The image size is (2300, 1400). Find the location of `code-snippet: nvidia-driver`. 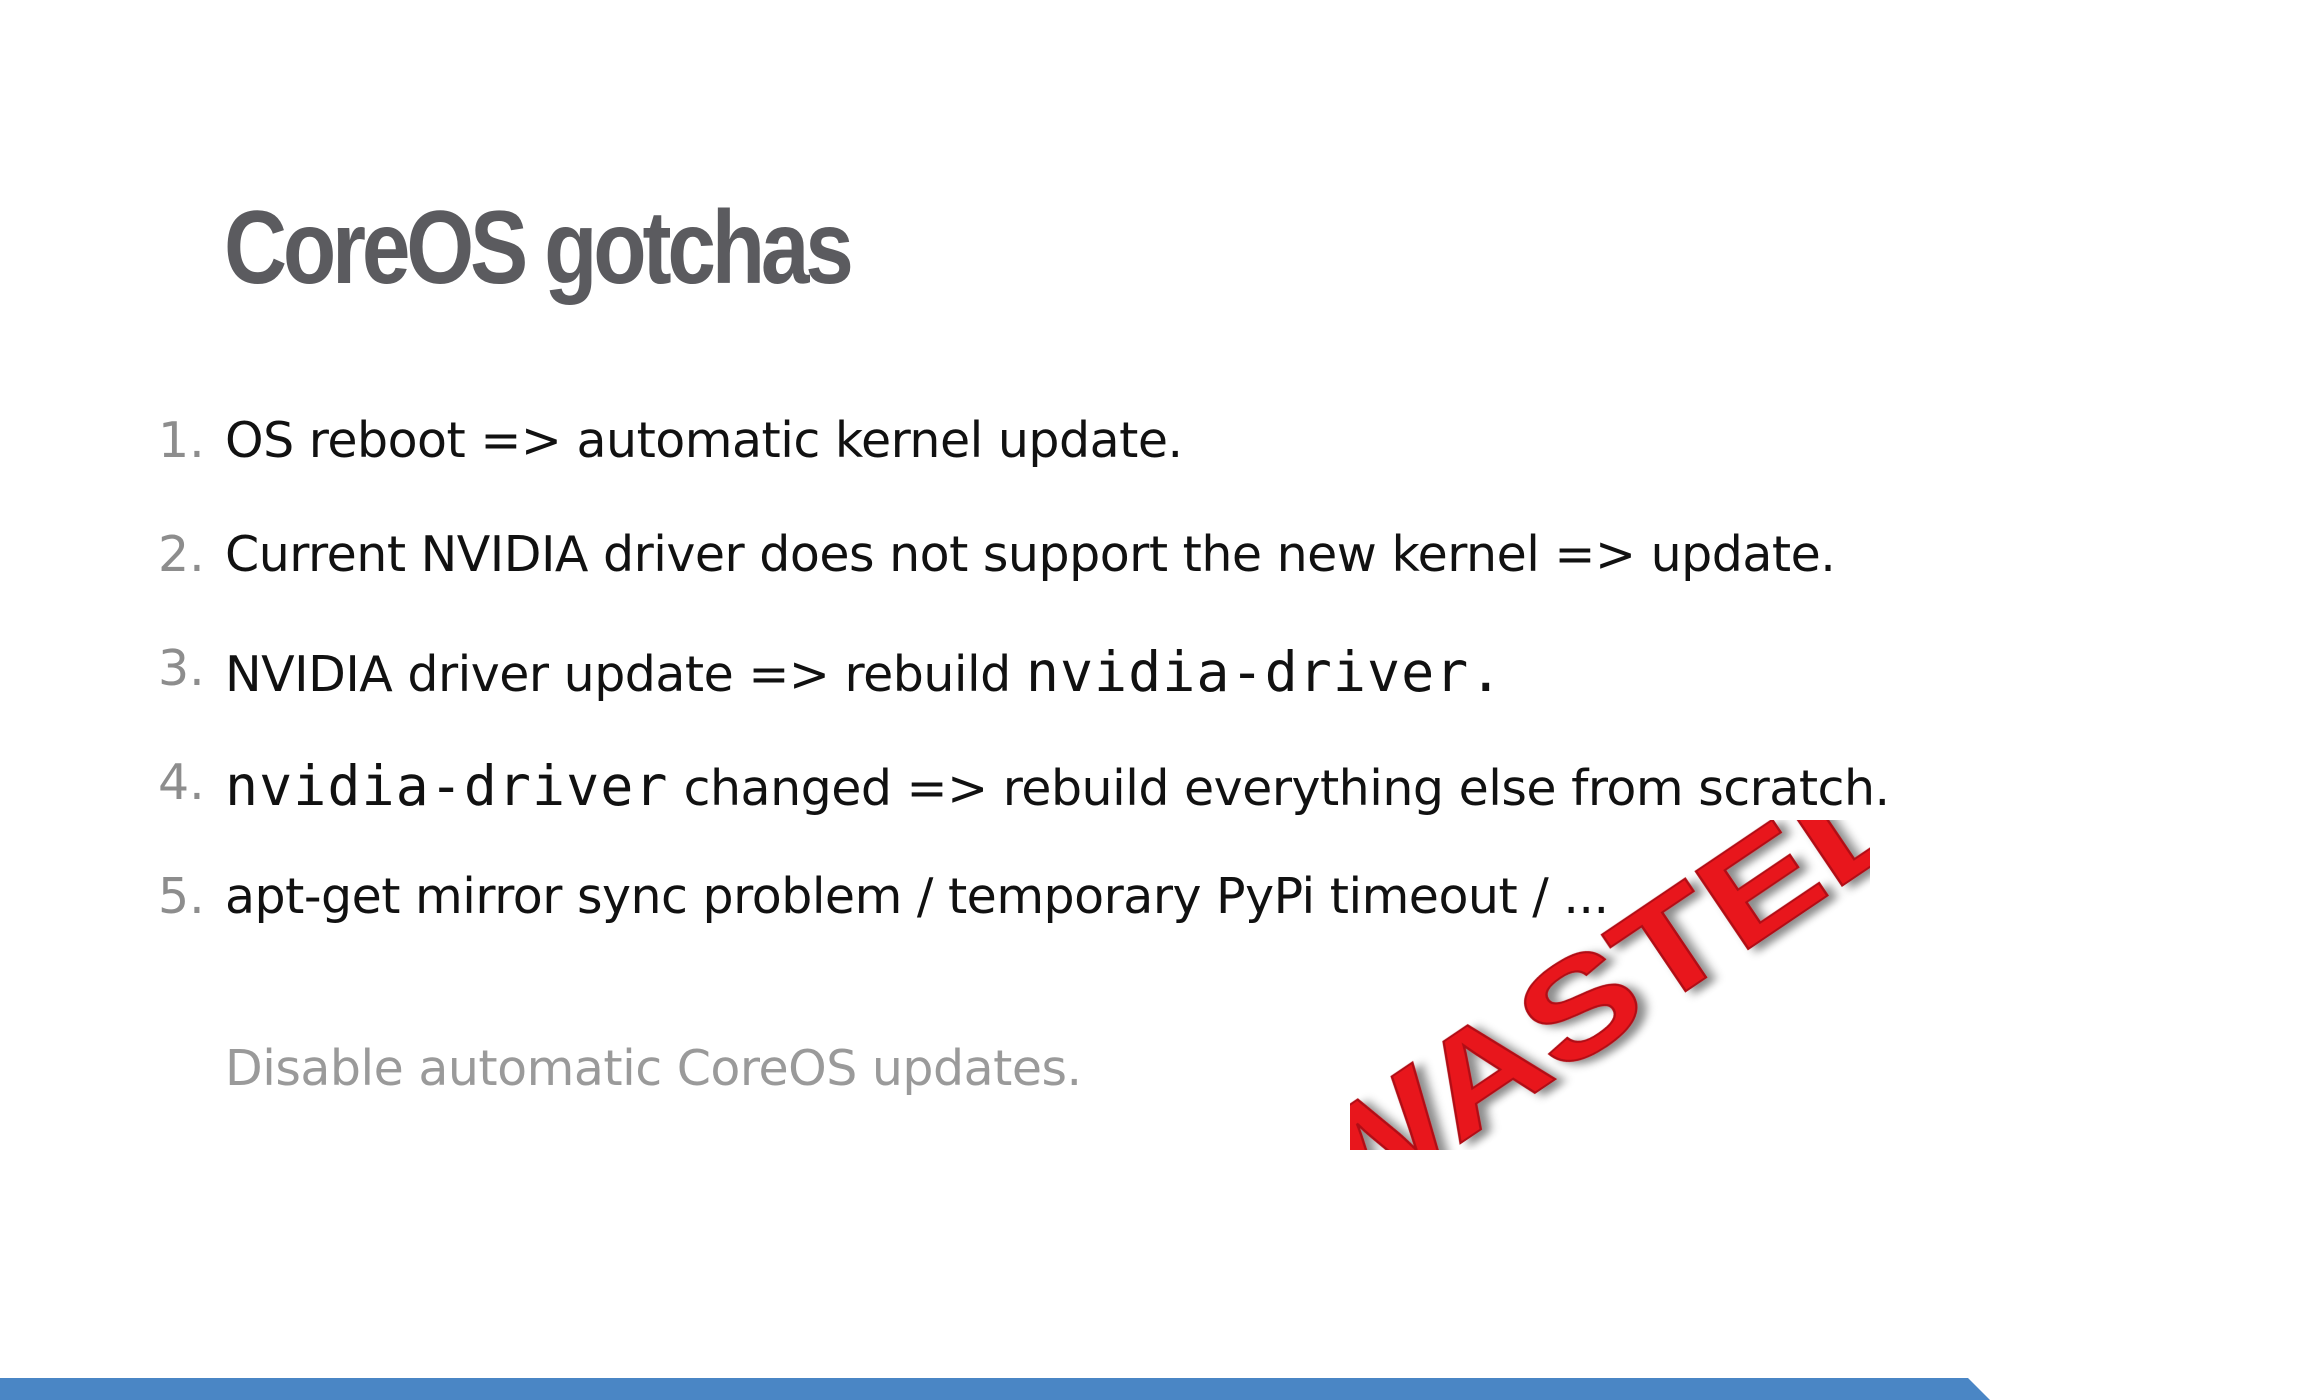

code-snippet: nvidia-driver is located at coordinates (447, 786).